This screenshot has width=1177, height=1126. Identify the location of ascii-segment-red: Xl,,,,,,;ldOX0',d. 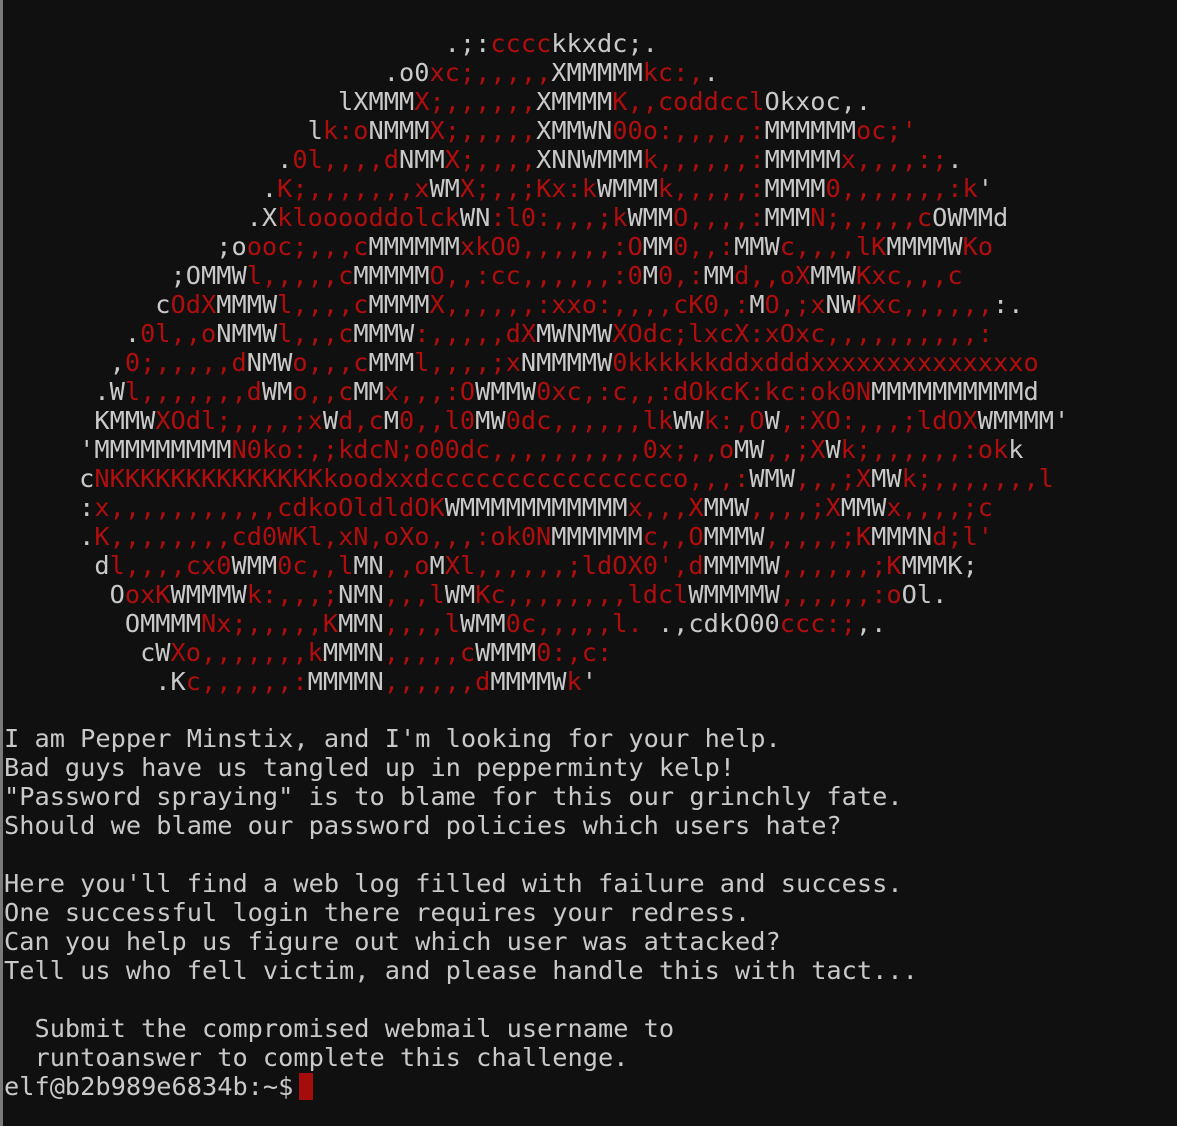
(574, 565).